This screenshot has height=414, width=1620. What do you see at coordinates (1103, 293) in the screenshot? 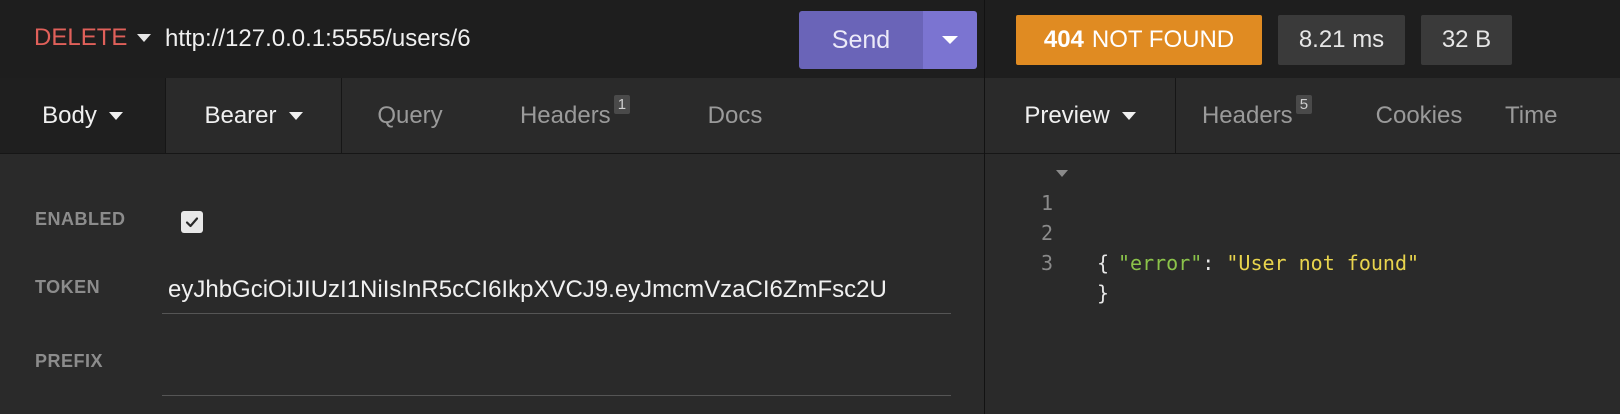
I see `code-text: }` at bounding box center [1103, 293].